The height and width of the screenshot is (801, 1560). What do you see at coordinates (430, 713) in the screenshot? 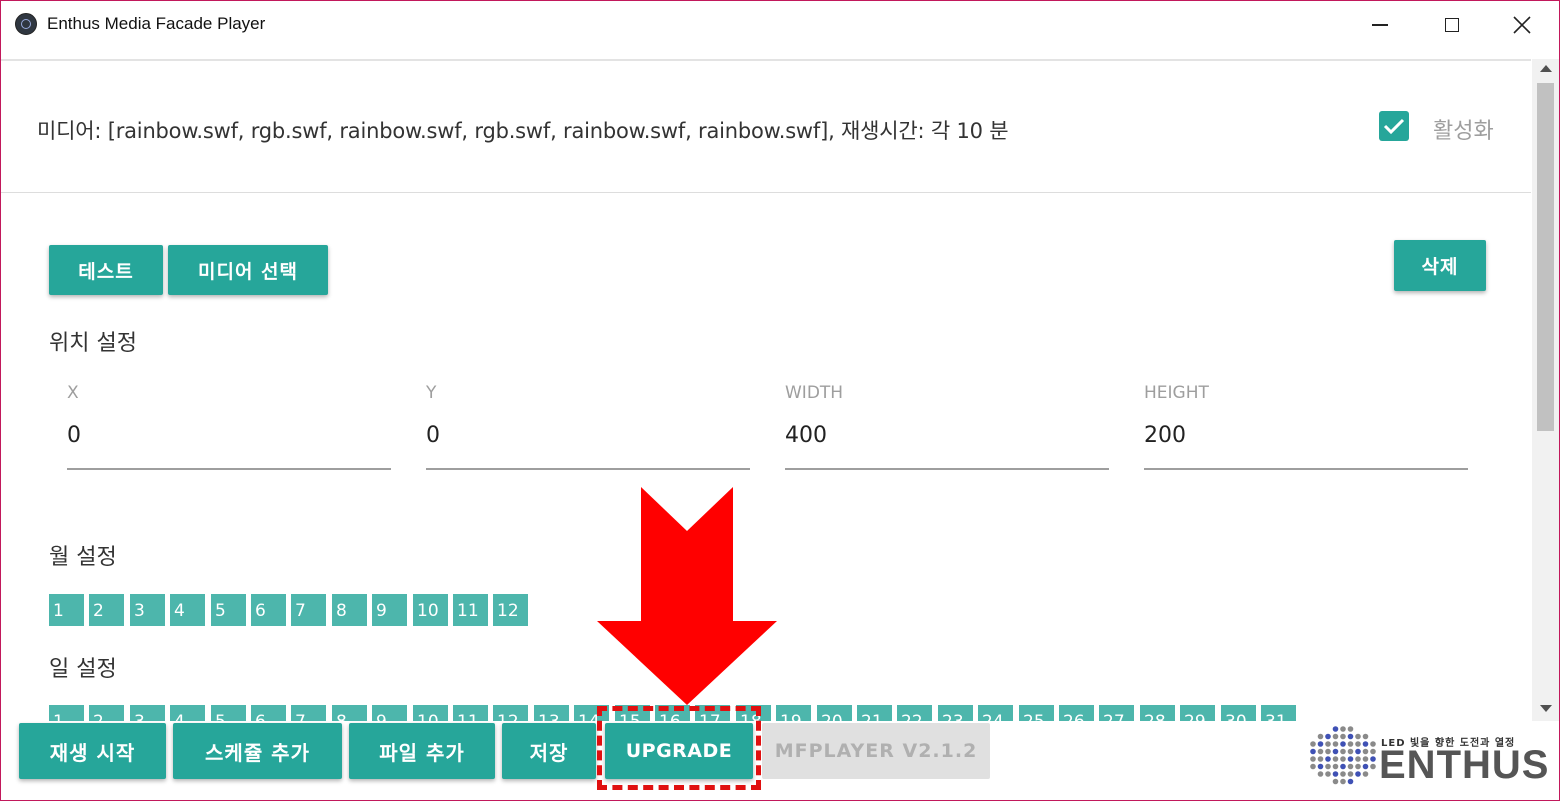
I see `day-chip-10: 10` at bounding box center [430, 713].